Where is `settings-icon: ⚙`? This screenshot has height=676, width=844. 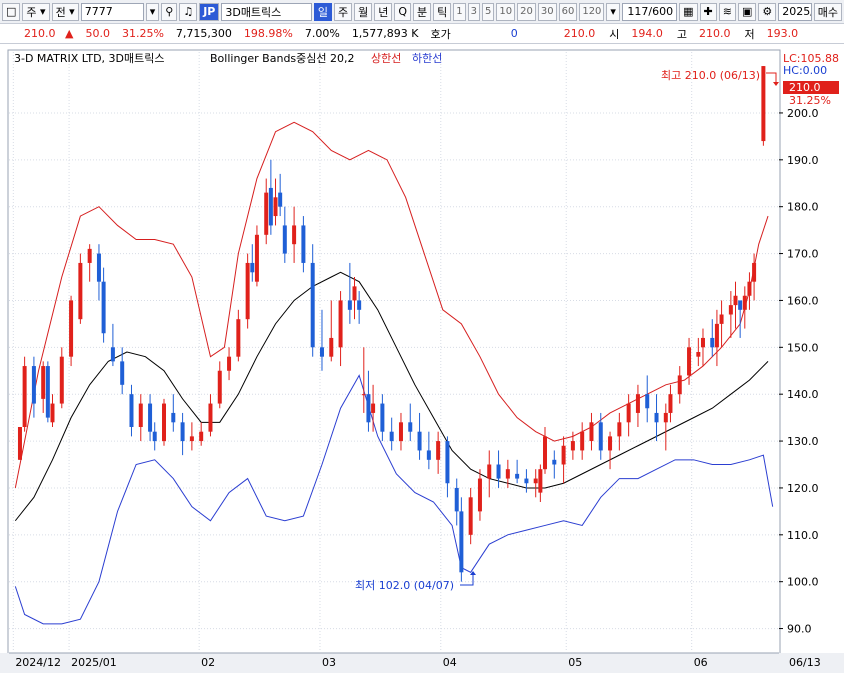 settings-icon: ⚙ is located at coordinates (767, 11).